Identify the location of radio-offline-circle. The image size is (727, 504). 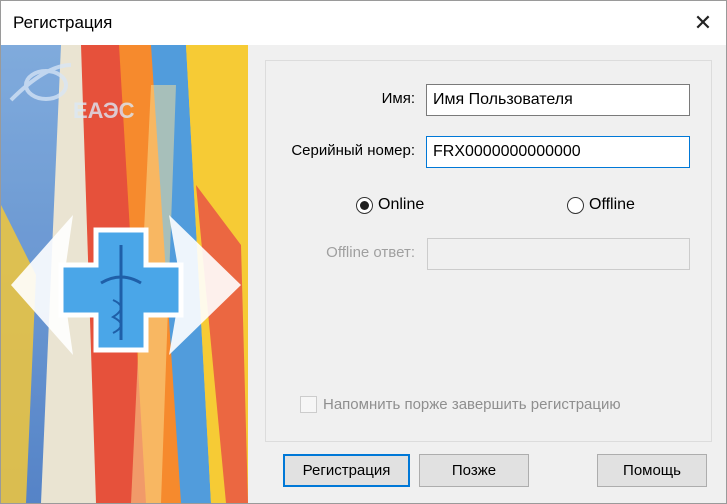
(575, 205).